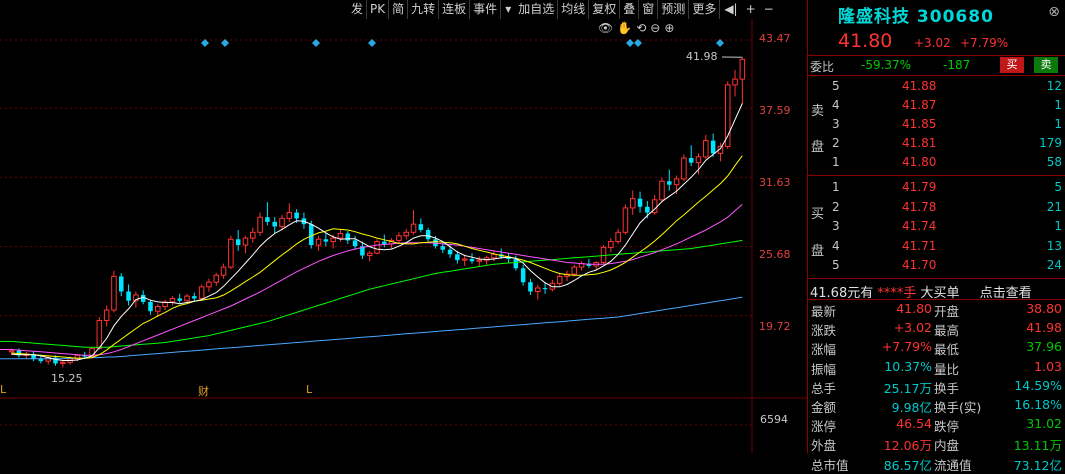 Image resolution: width=1065 pixels, height=474 pixels. I want to click on stat-label: 涨停, so click(823, 425).